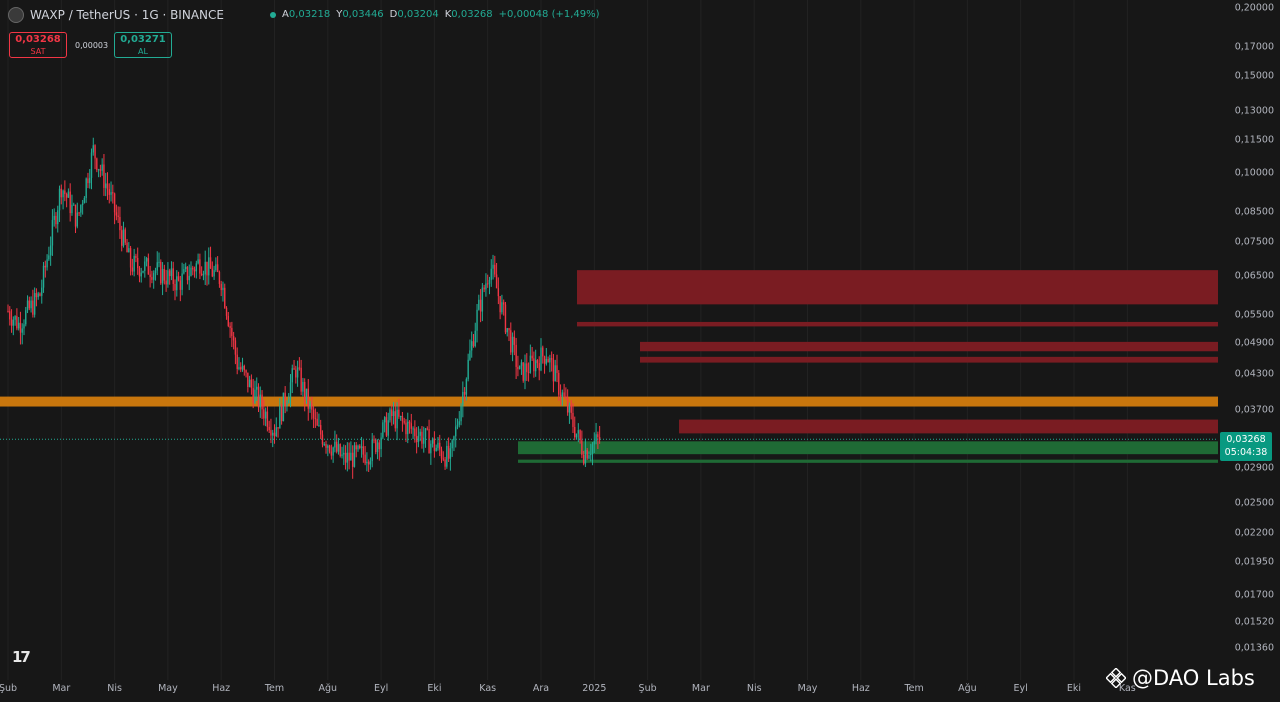  I want to click on price-tick-label: 0,01360, so click(1254, 648).